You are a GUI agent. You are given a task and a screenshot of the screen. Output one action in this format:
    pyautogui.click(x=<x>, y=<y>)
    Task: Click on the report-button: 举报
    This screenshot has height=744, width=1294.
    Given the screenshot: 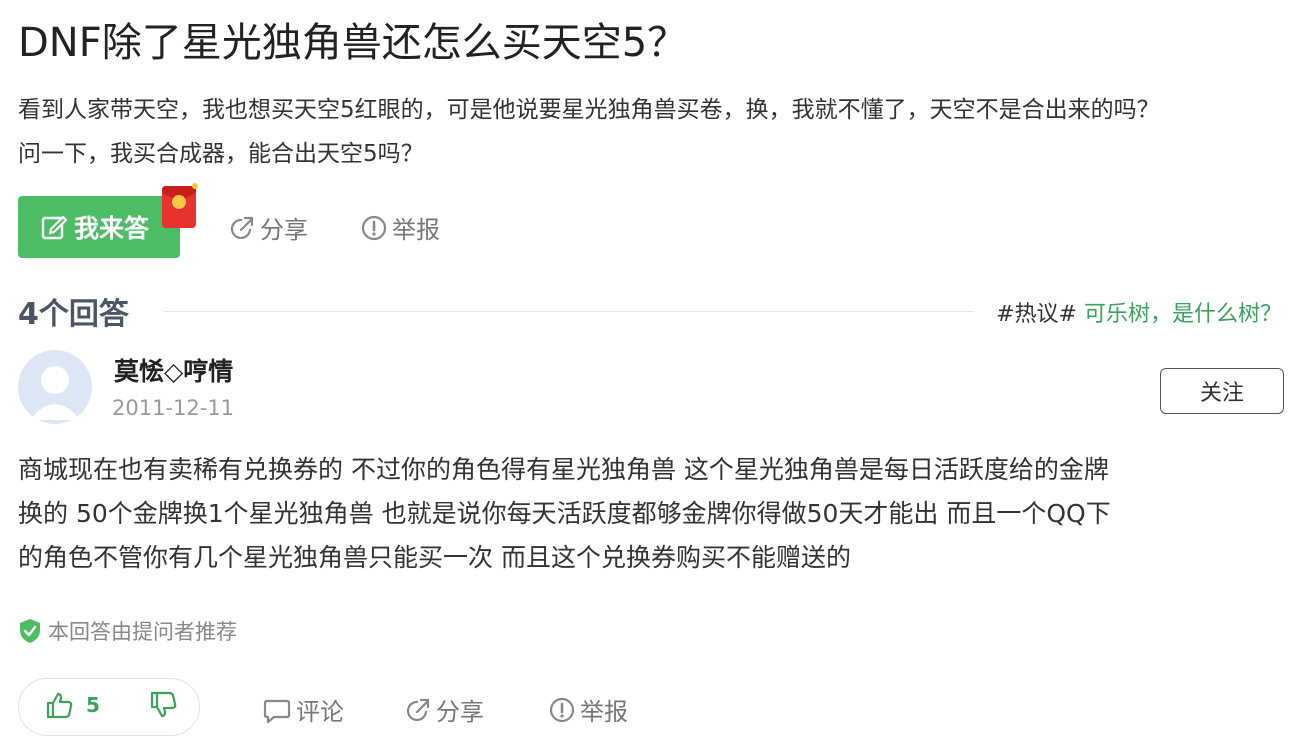 What is the action you would take?
    pyautogui.click(x=400, y=227)
    